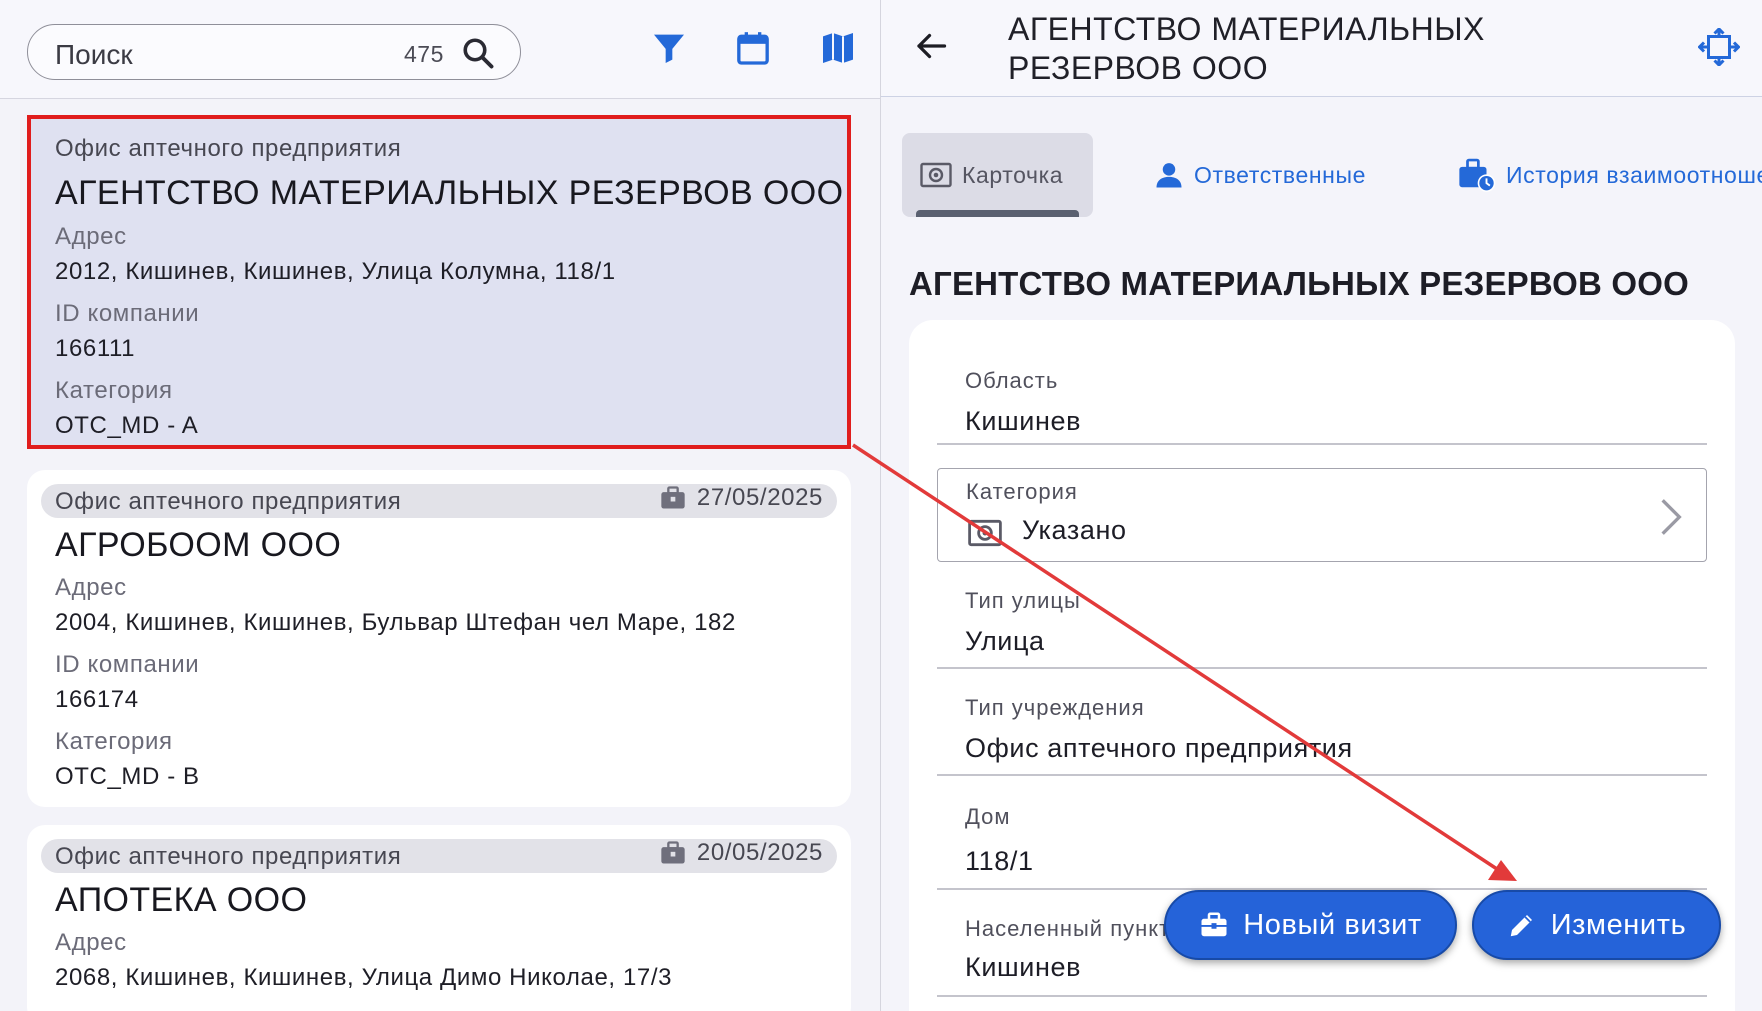  Describe the element at coordinates (1299, 283) in the screenshot. I see `company-title: АГЕНТСТВО МАТЕРИАЛЬНЫХ РЕЗЕРВОВ ООО` at that location.